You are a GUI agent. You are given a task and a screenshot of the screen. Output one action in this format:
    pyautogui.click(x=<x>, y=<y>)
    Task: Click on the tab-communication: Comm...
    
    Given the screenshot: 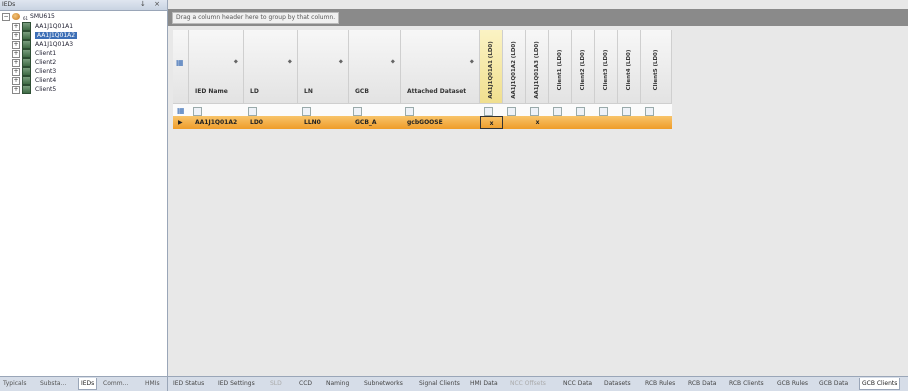 What is the action you would take?
    pyautogui.click(x=115, y=383)
    